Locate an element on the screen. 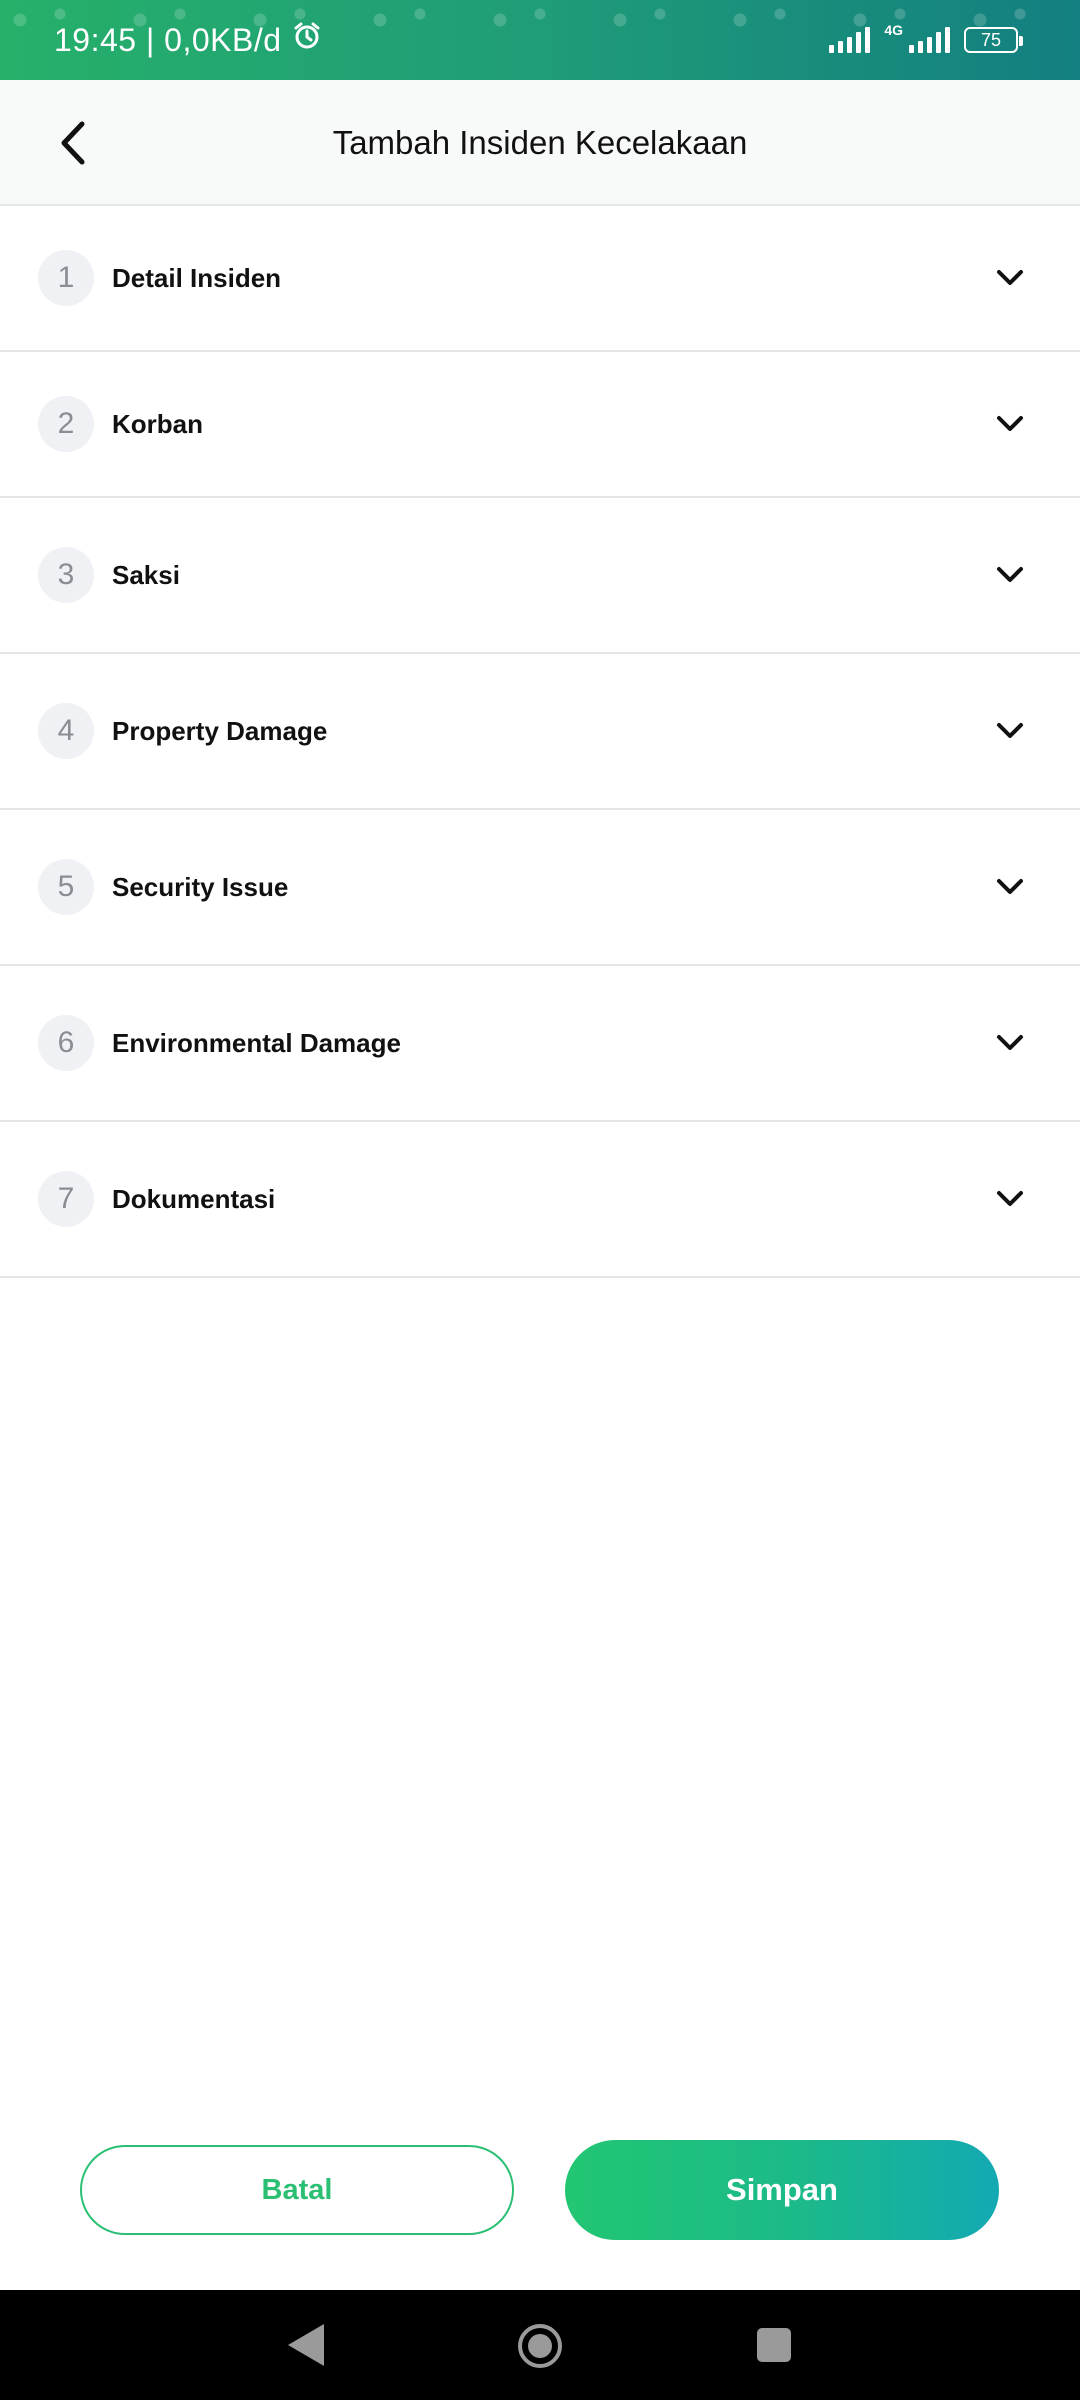  step-number: 3 is located at coordinates (66, 575).